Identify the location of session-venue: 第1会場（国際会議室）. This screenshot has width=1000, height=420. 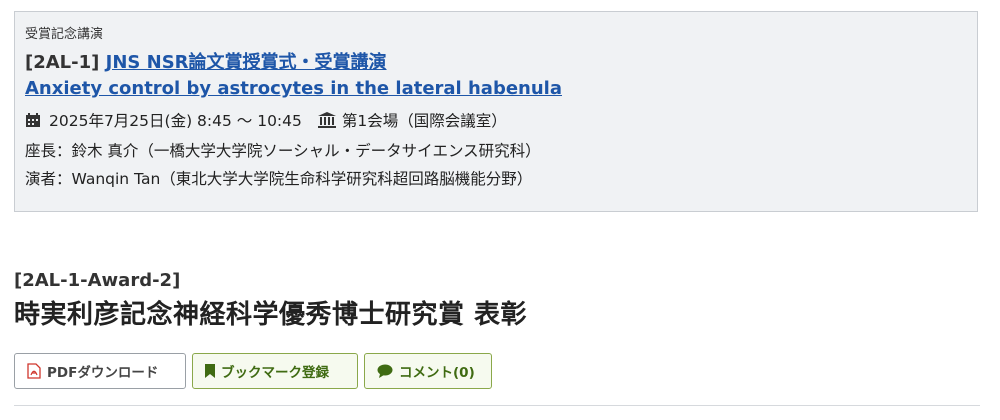
(424, 121).